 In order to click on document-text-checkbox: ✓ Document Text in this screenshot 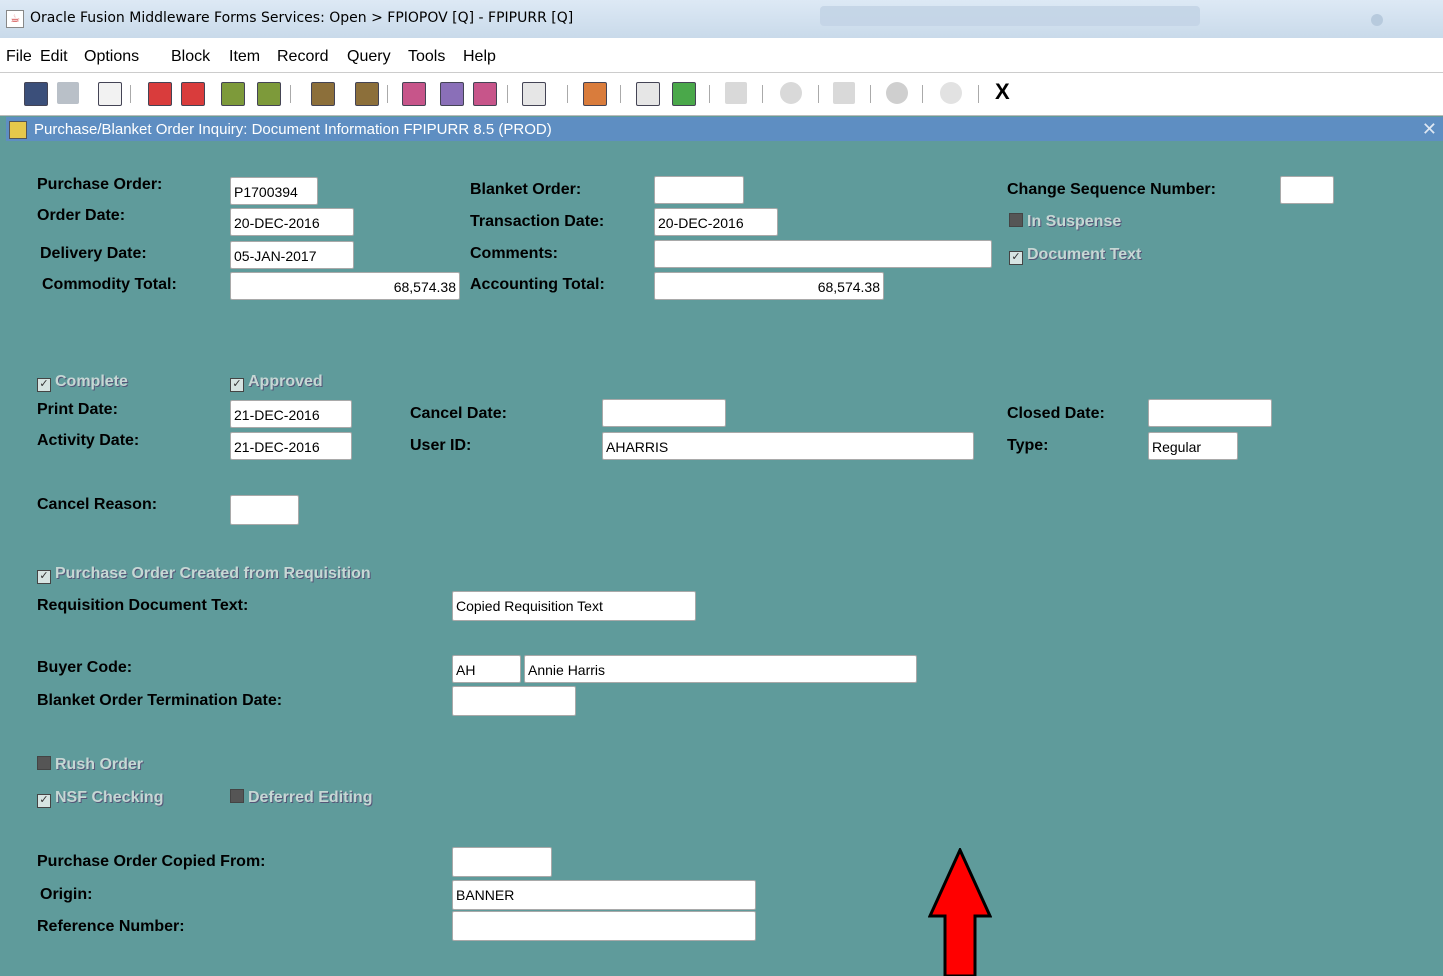, I will do `click(1075, 255)`.